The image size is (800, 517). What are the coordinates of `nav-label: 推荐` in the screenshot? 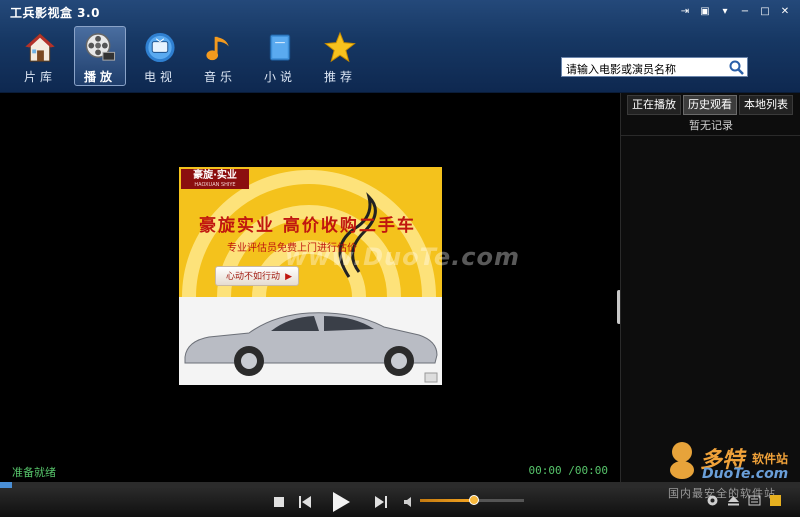 It's located at (339, 77).